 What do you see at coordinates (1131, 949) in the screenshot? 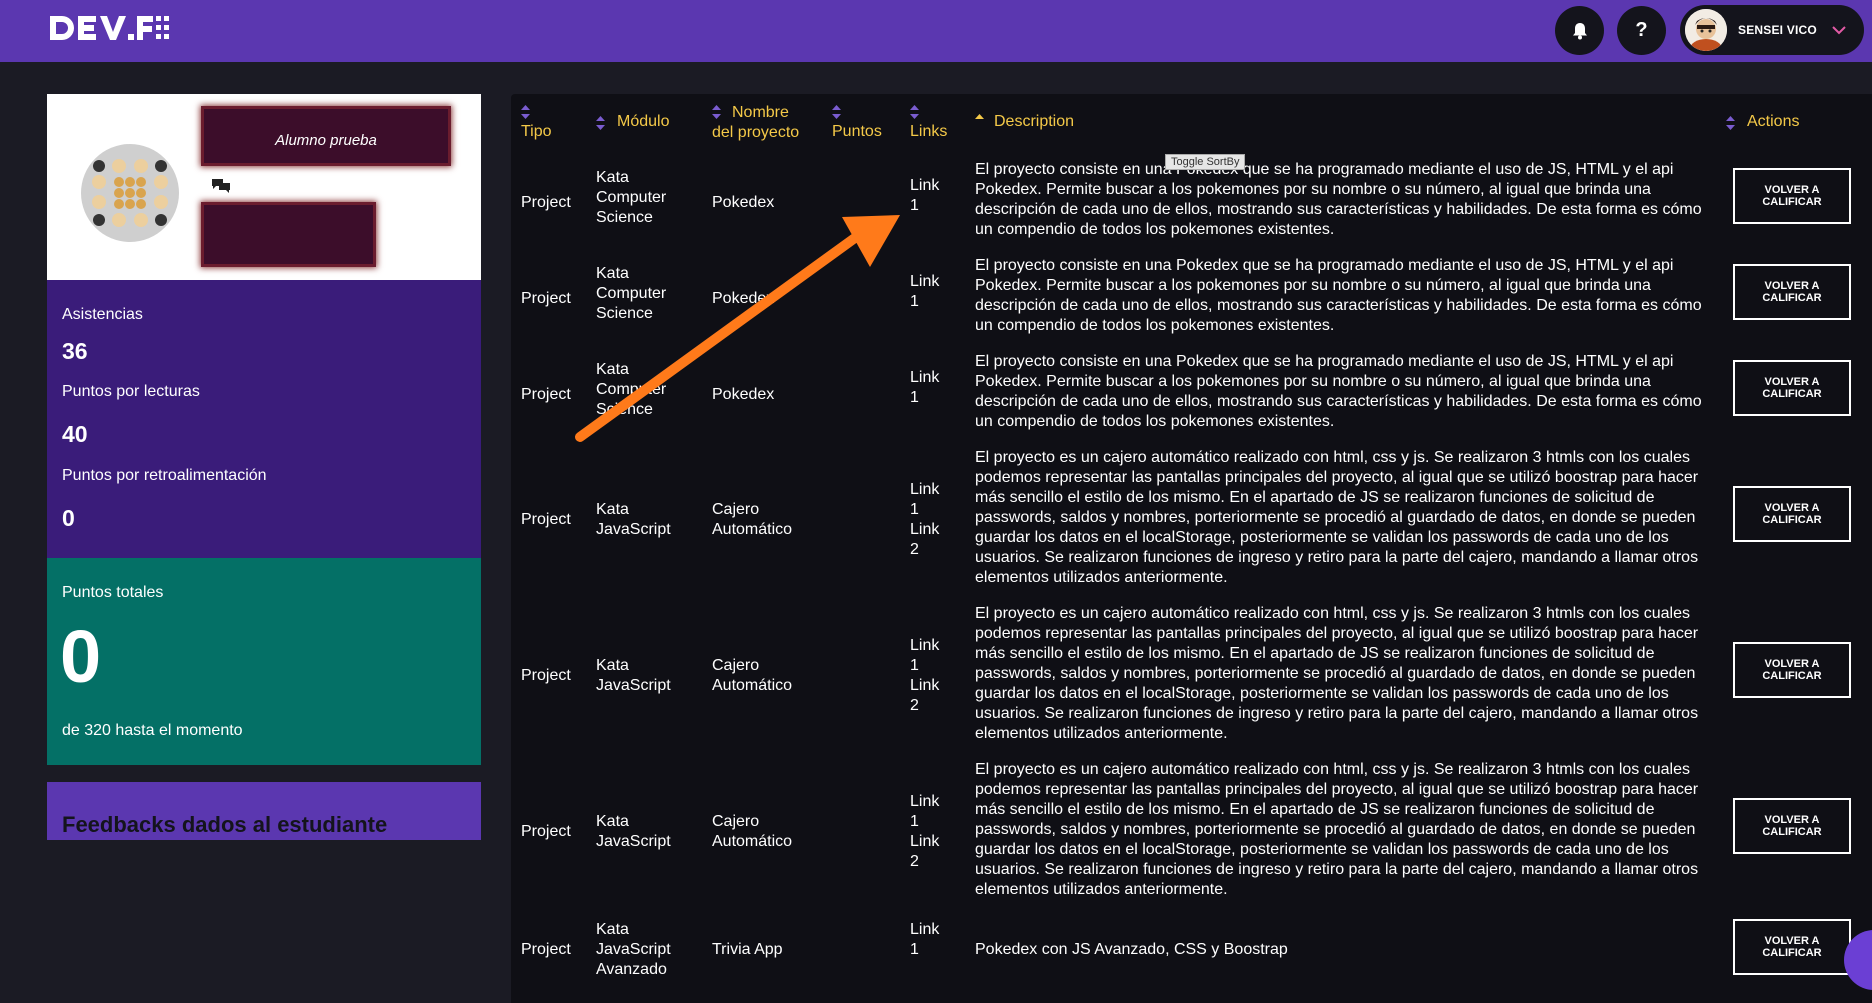
I see `cell-description: Pokedex con JS Avanzado, CSS y Boostrap` at bounding box center [1131, 949].